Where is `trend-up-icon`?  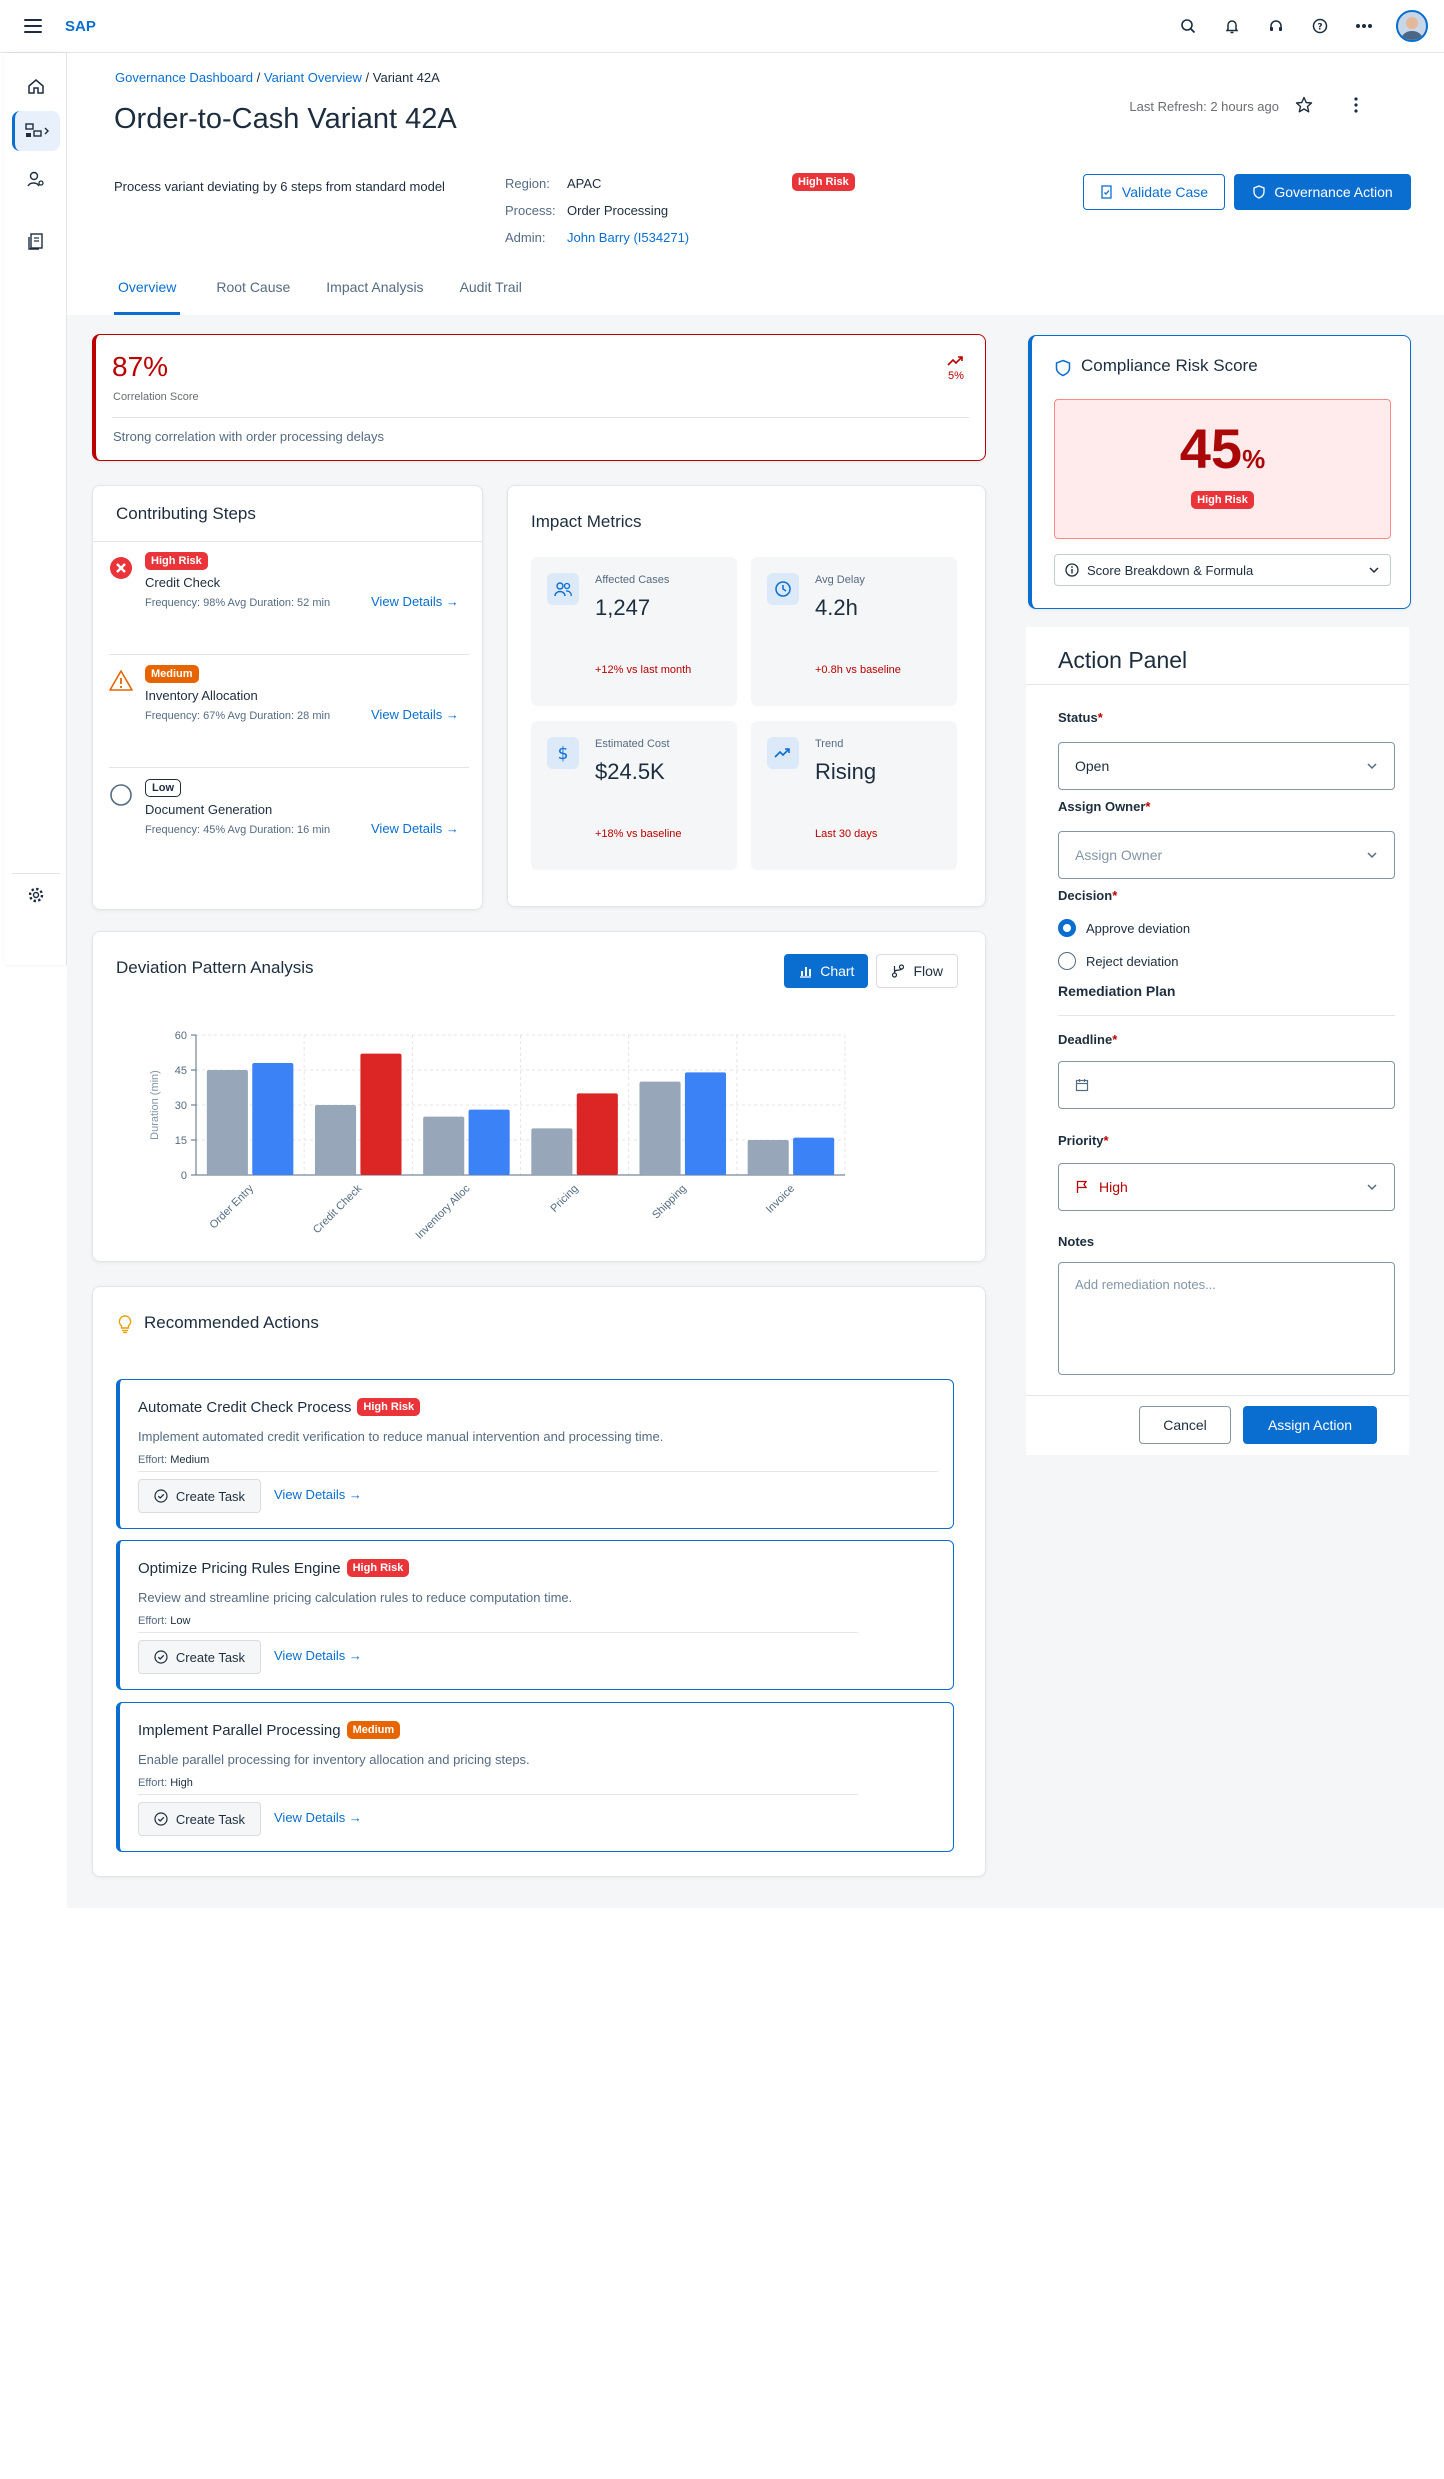 trend-up-icon is located at coordinates (955, 361).